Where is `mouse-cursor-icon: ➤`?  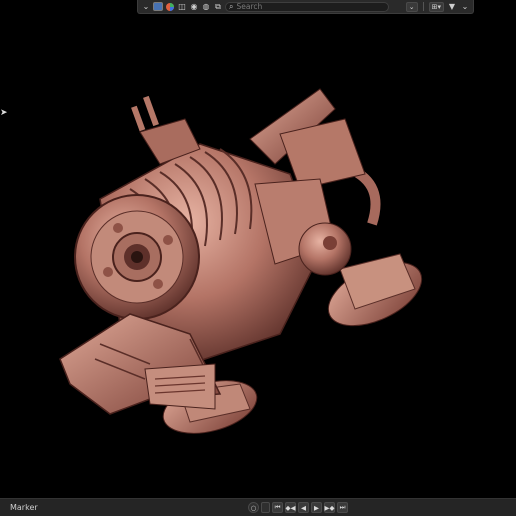
mouse-cursor-icon: ➤ is located at coordinates (4, 113).